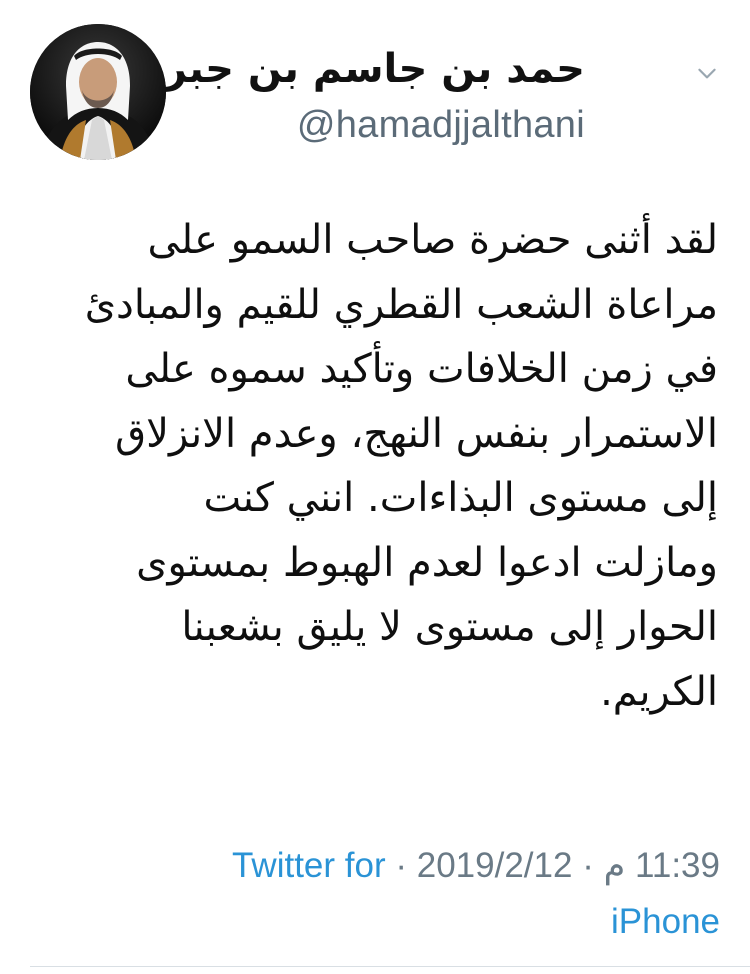 The height and width of the screenshot is (974, 750). I want to click on chevron-down-icon, so click(707, 73).